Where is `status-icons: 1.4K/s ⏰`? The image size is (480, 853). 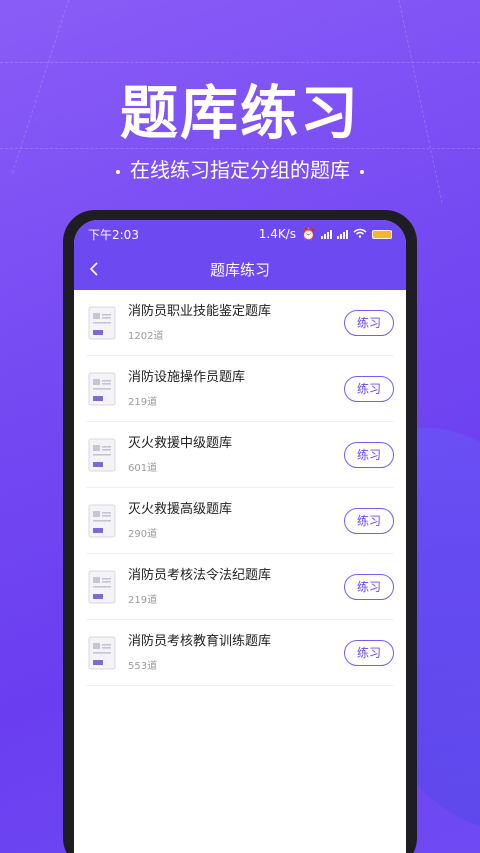 status-icons: 1.4K/s ⏰ is located at coordinates (325, 234).